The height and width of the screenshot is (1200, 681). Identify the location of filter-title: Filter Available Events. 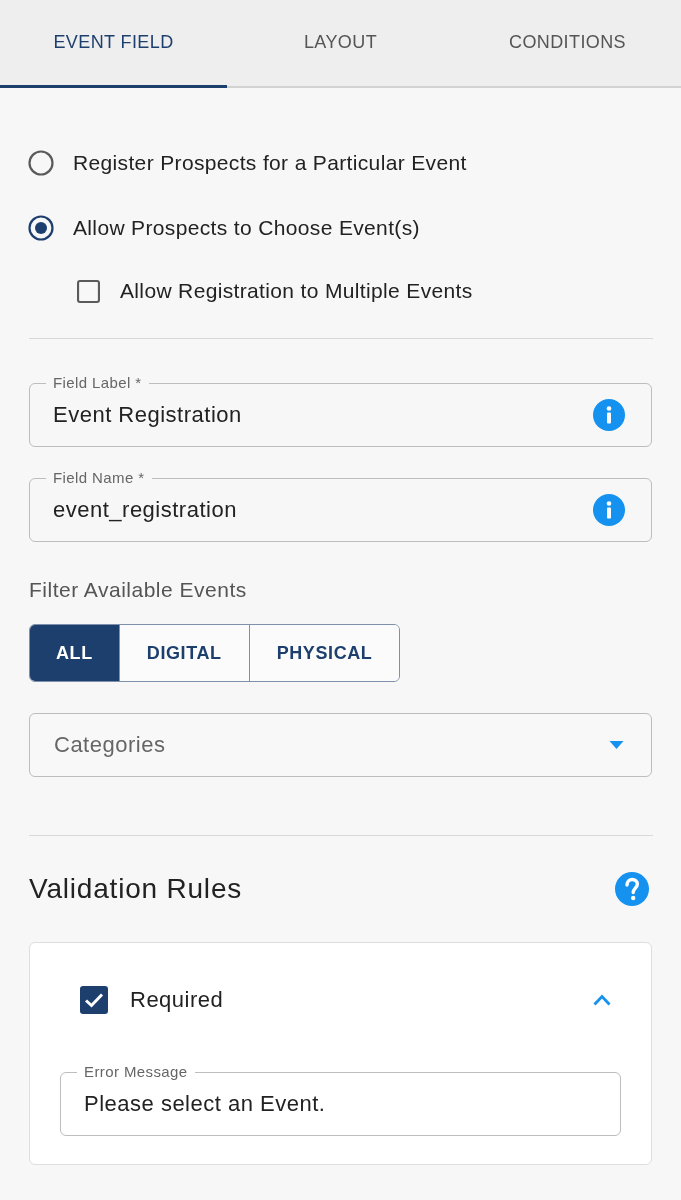
(138, 590).